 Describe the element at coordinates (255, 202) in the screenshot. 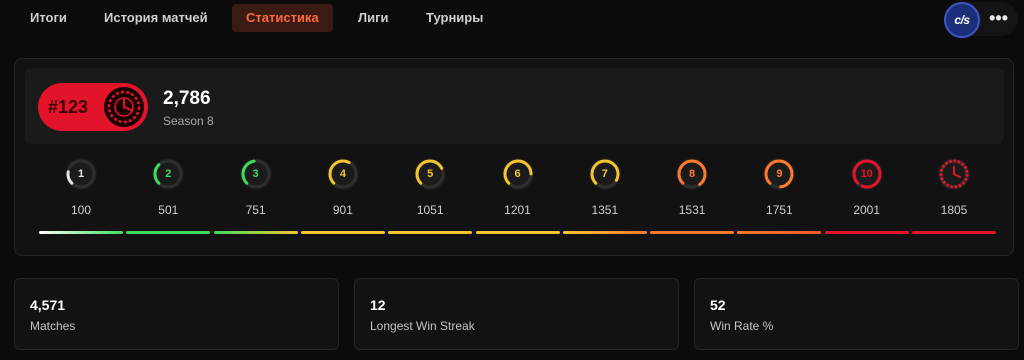

I see `level-3: 3 751` at that location.